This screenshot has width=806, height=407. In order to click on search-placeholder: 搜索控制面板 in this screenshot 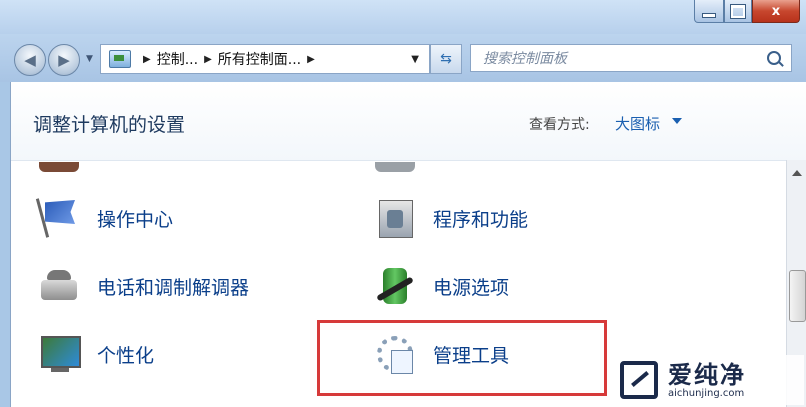, I will do `click(525, 59)`.